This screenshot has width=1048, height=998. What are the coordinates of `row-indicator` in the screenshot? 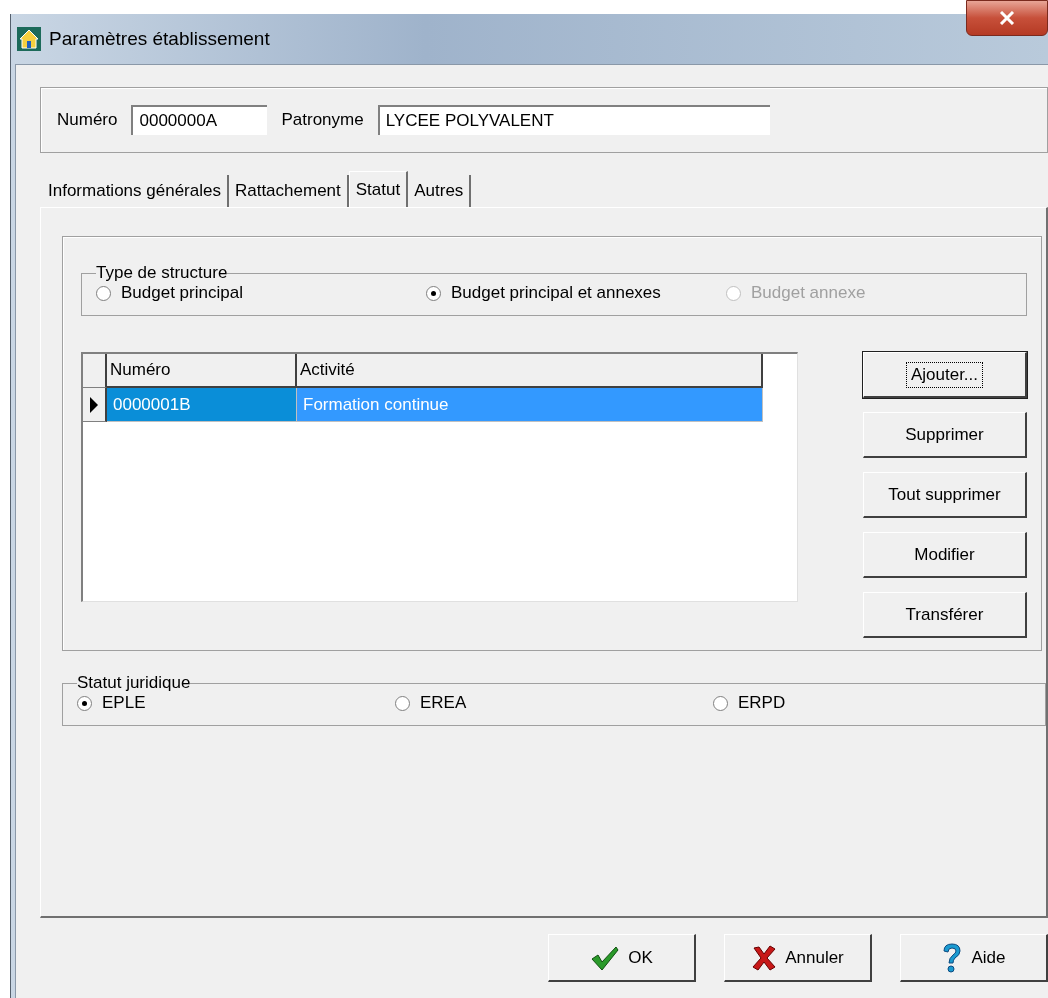 It's located at (95, 405).